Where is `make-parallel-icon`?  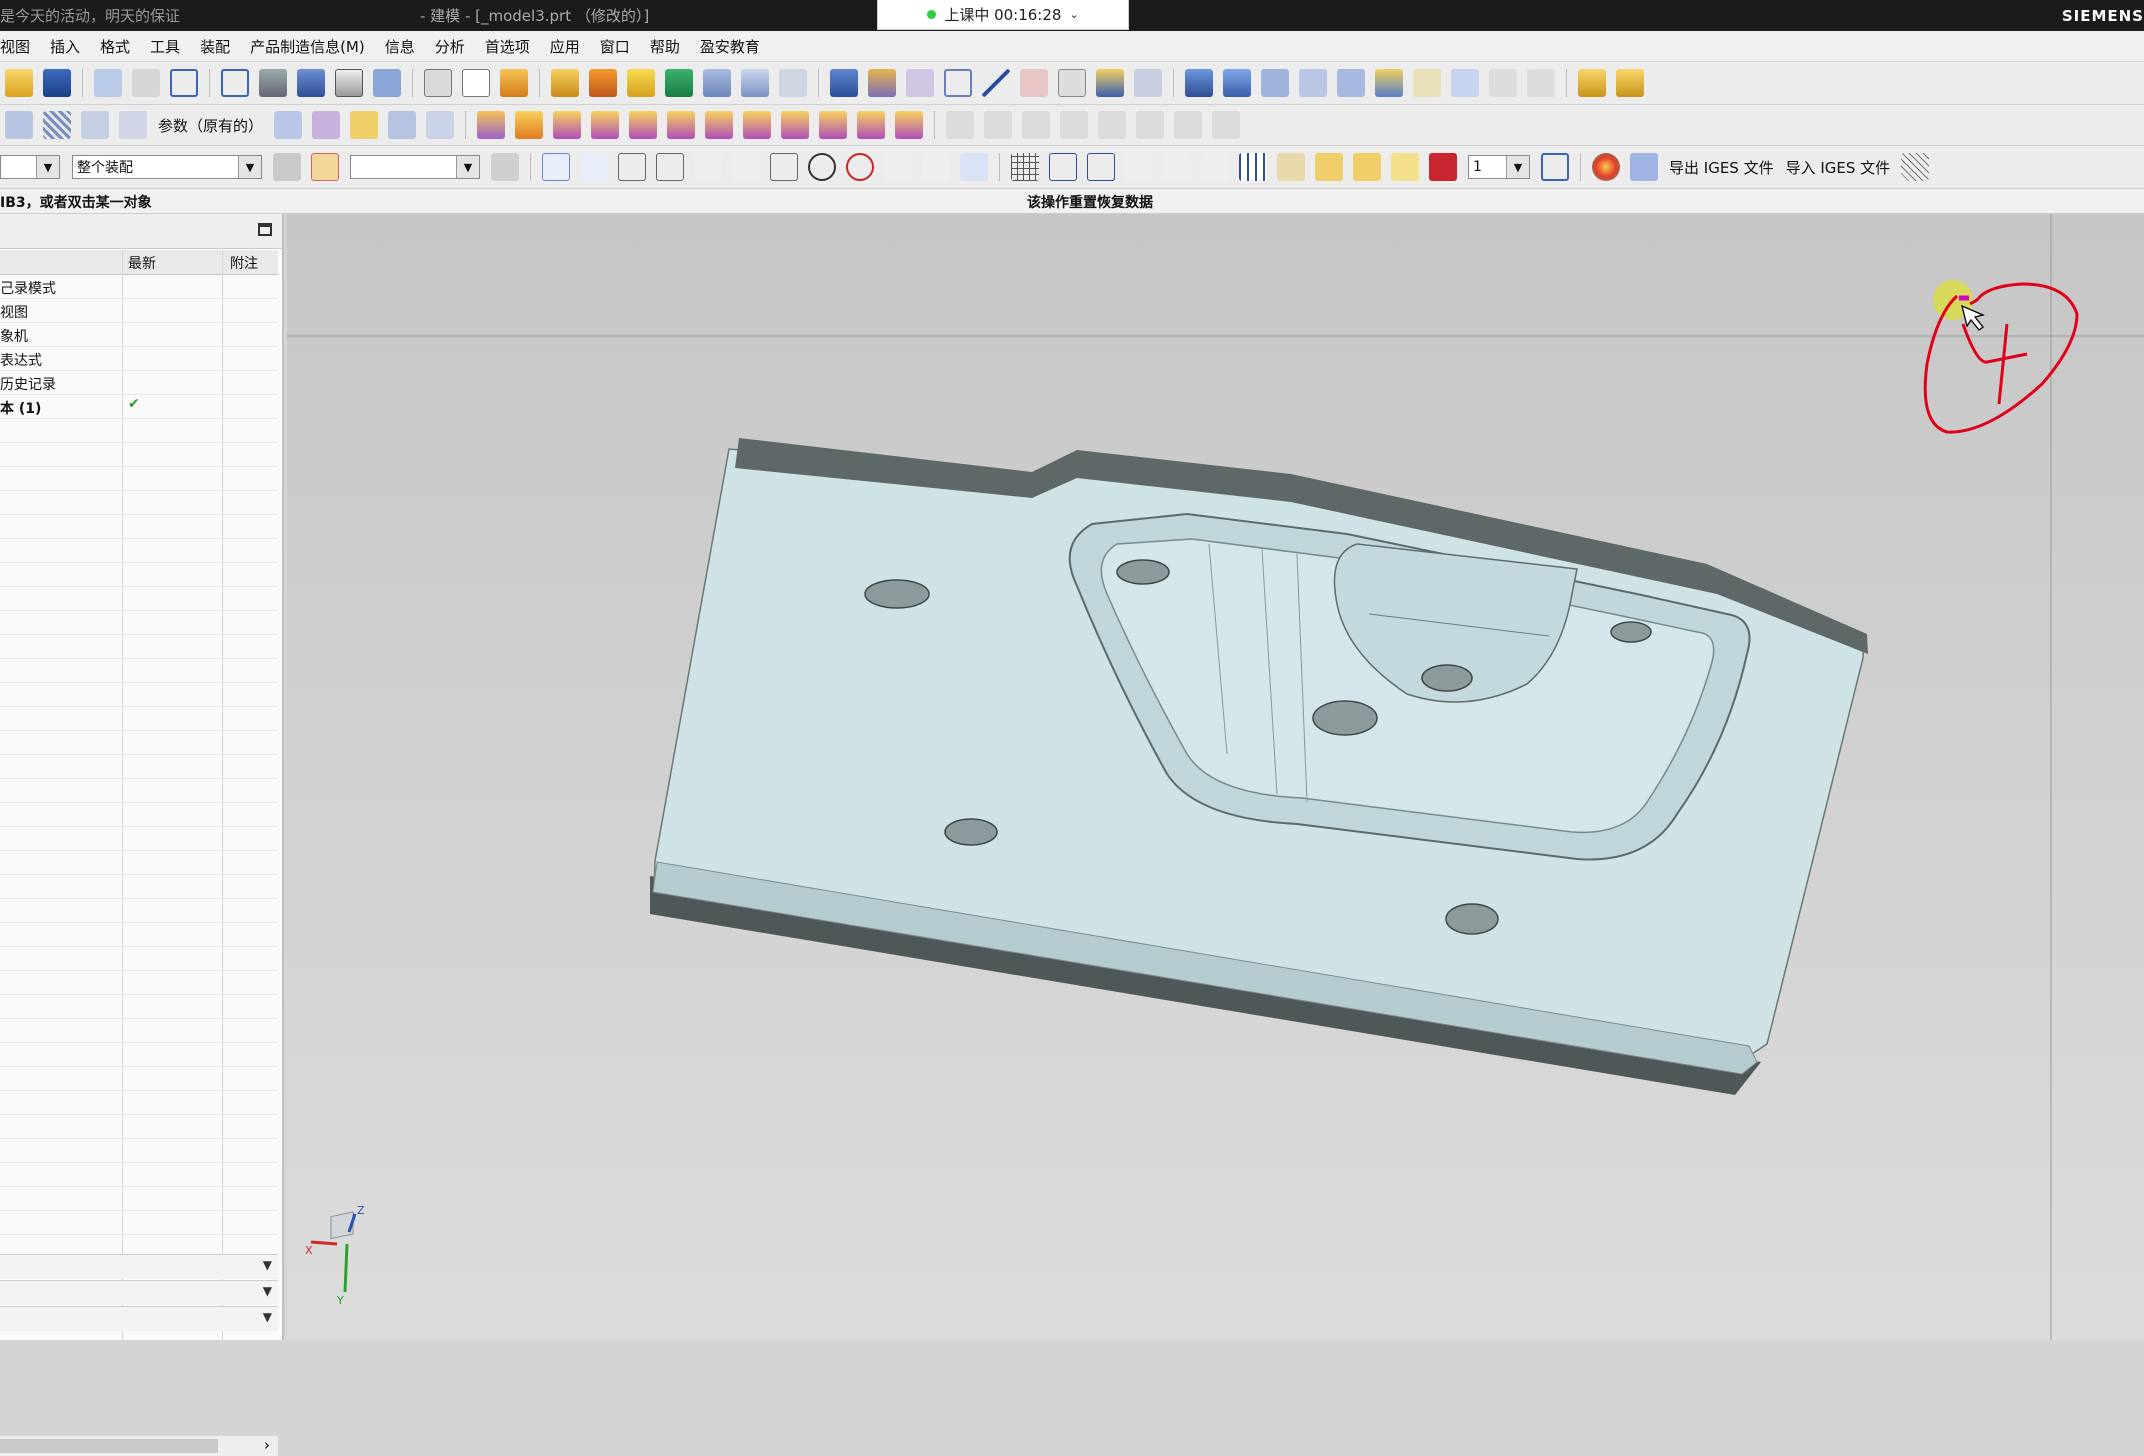
make-parallel-icon is located at coordinates (757, 125).